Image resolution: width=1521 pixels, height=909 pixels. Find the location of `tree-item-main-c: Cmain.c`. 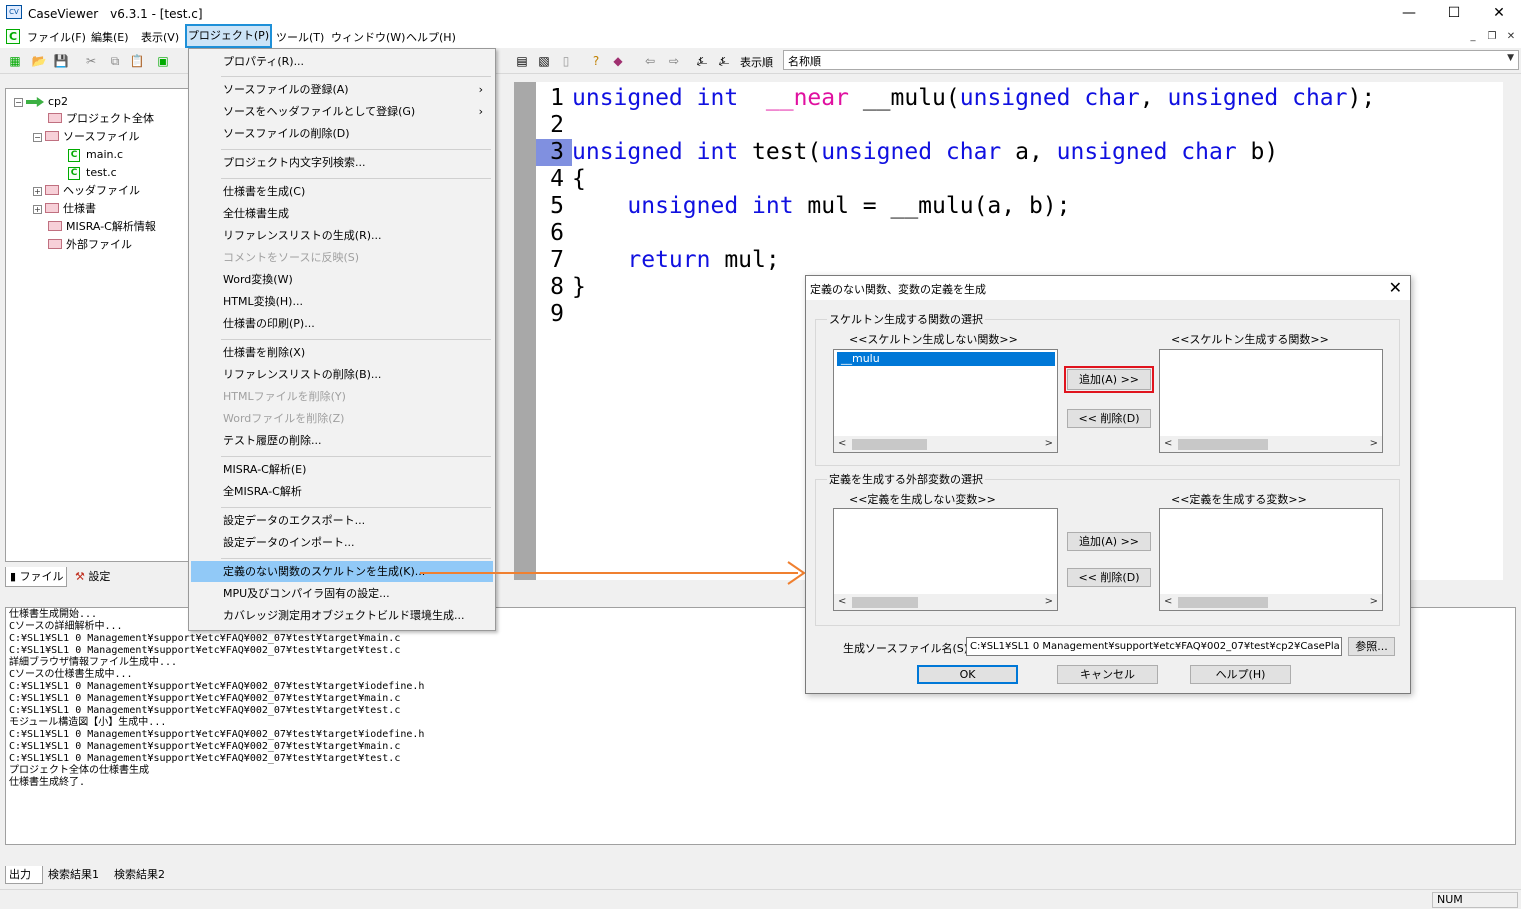

tree-item-main-c: Cmain.c is located at coordinates (95, 155).